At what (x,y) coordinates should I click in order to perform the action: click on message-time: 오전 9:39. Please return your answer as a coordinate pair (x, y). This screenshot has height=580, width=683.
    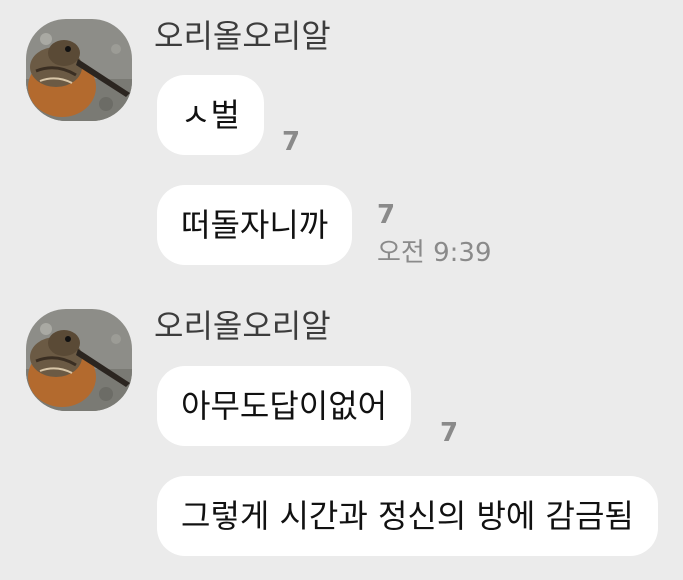
    Looking at the image, I should click on (434, 253).